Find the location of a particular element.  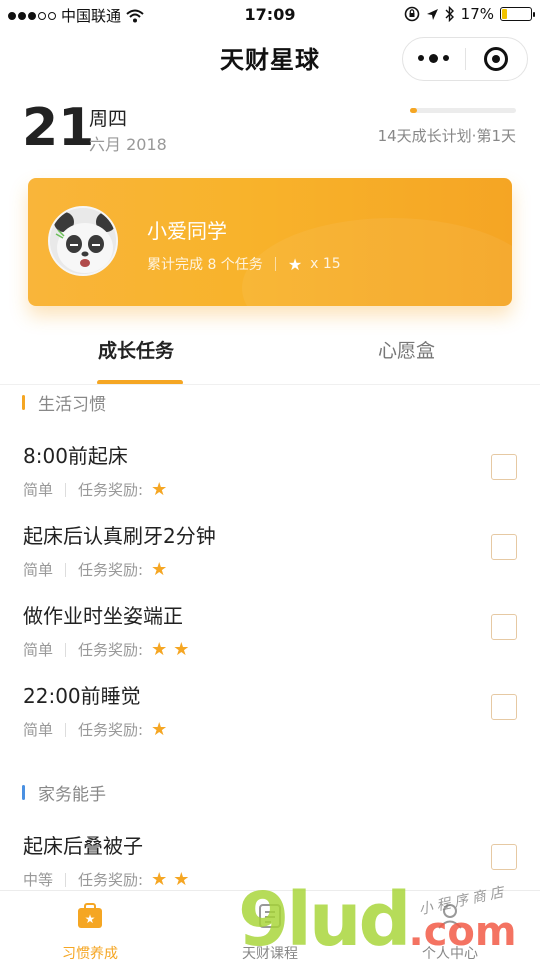

task-meta: 中等 任务奖励: ★ ★ is located at coordinates (106, 879).